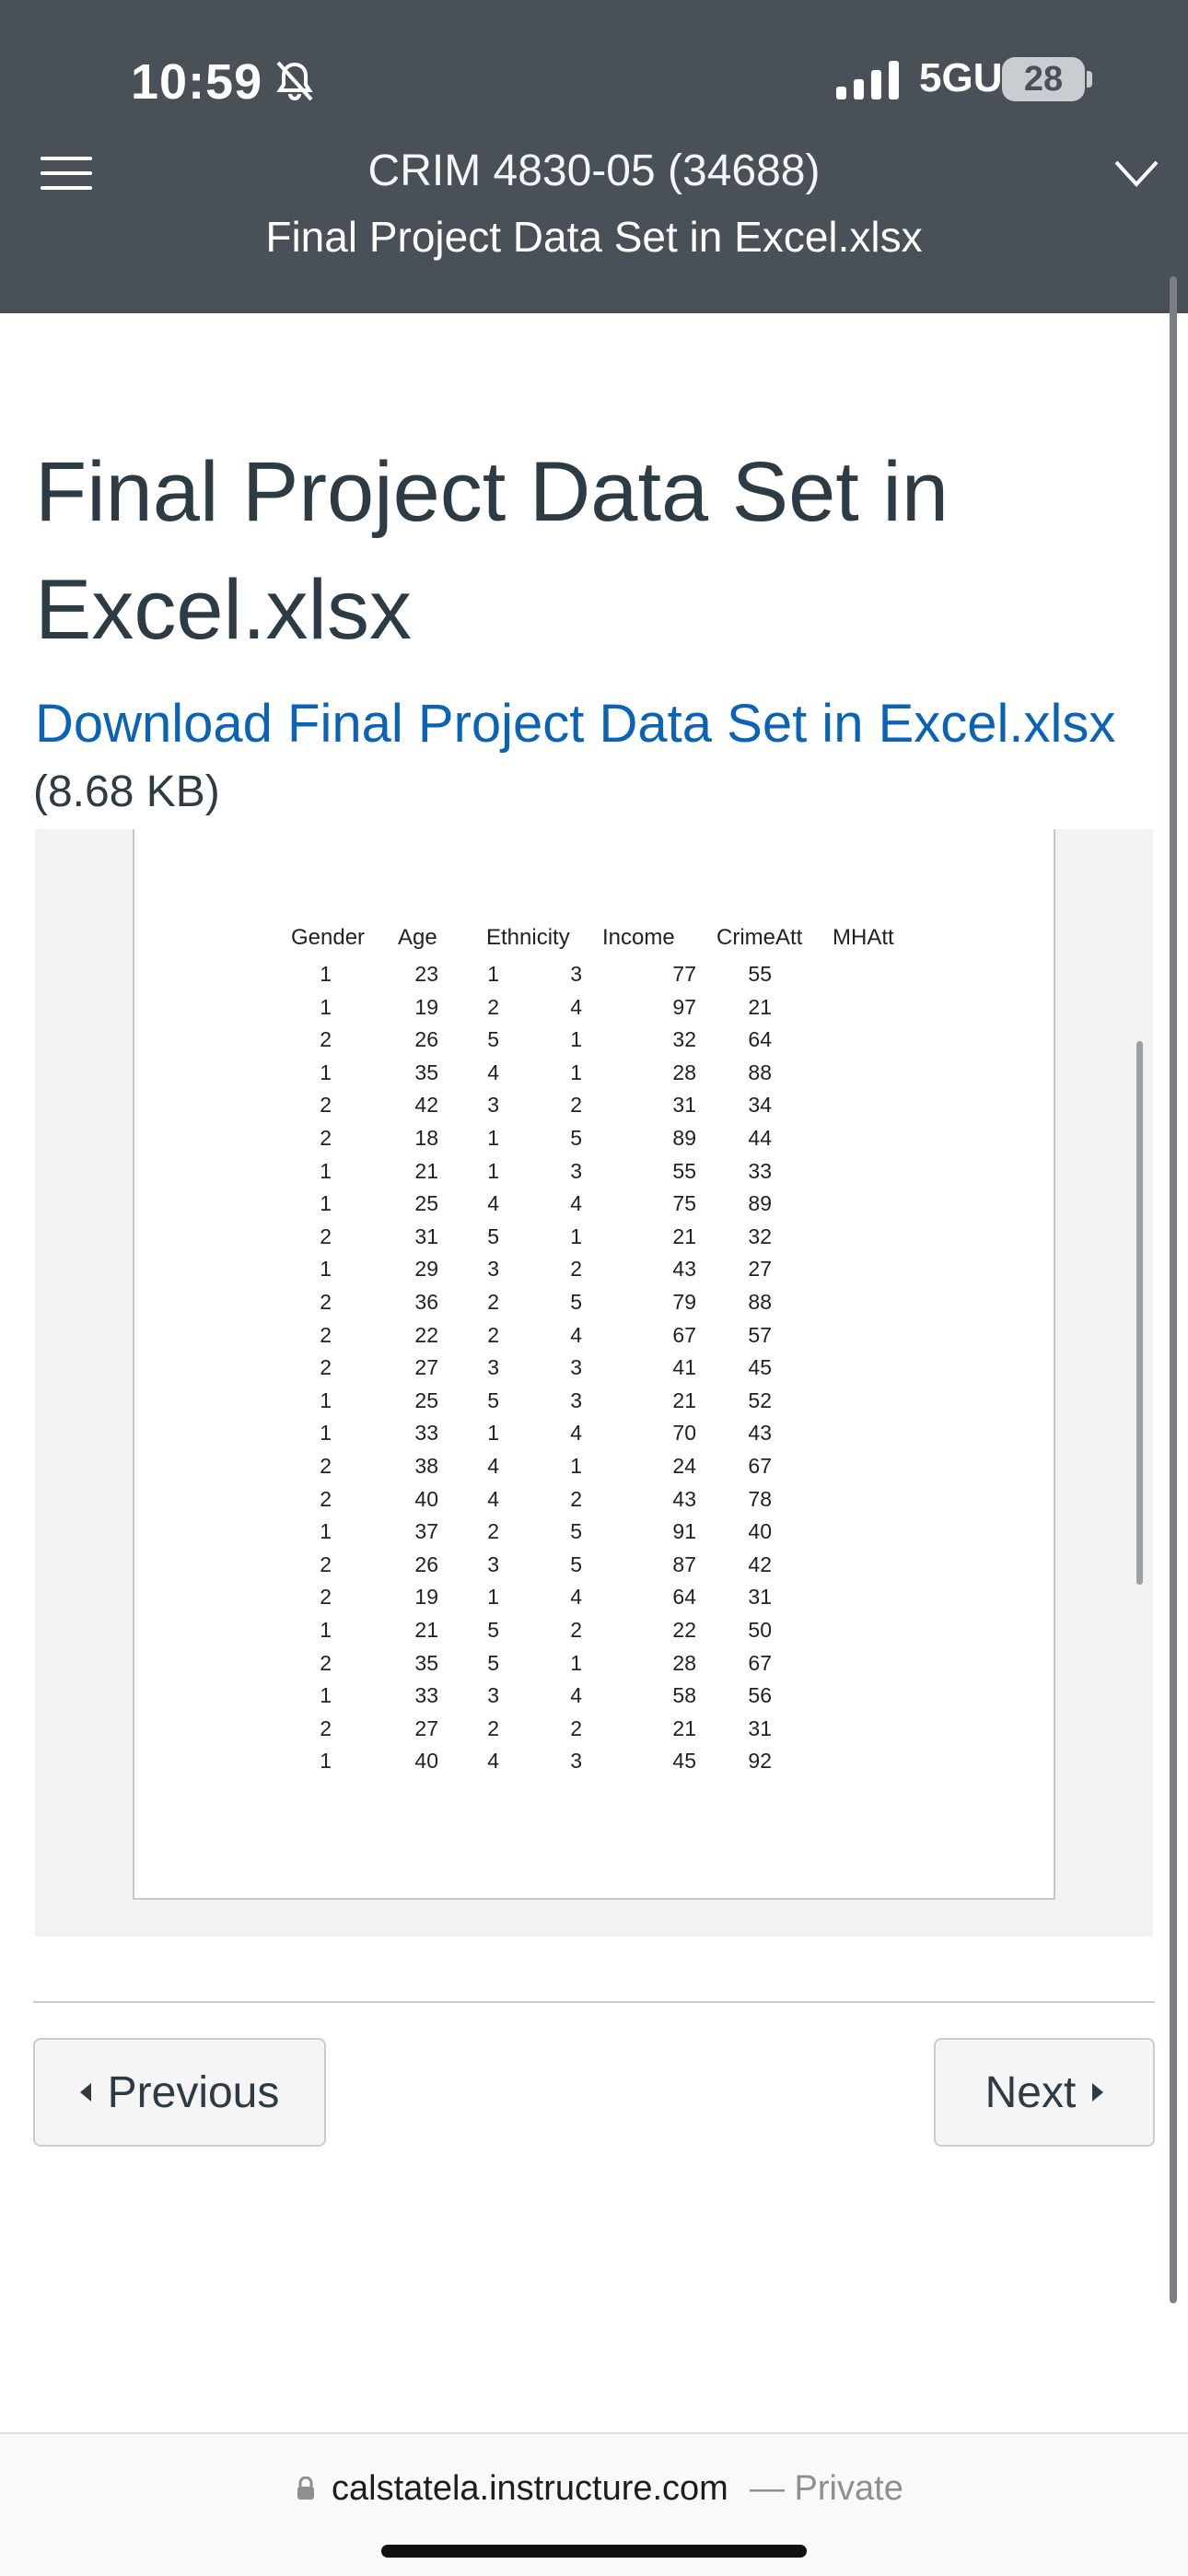 The image size is (1188, 2576). Describe the element at coordinates (426, 1367) in the screenshot. I see `cell-age: 27` at that location.